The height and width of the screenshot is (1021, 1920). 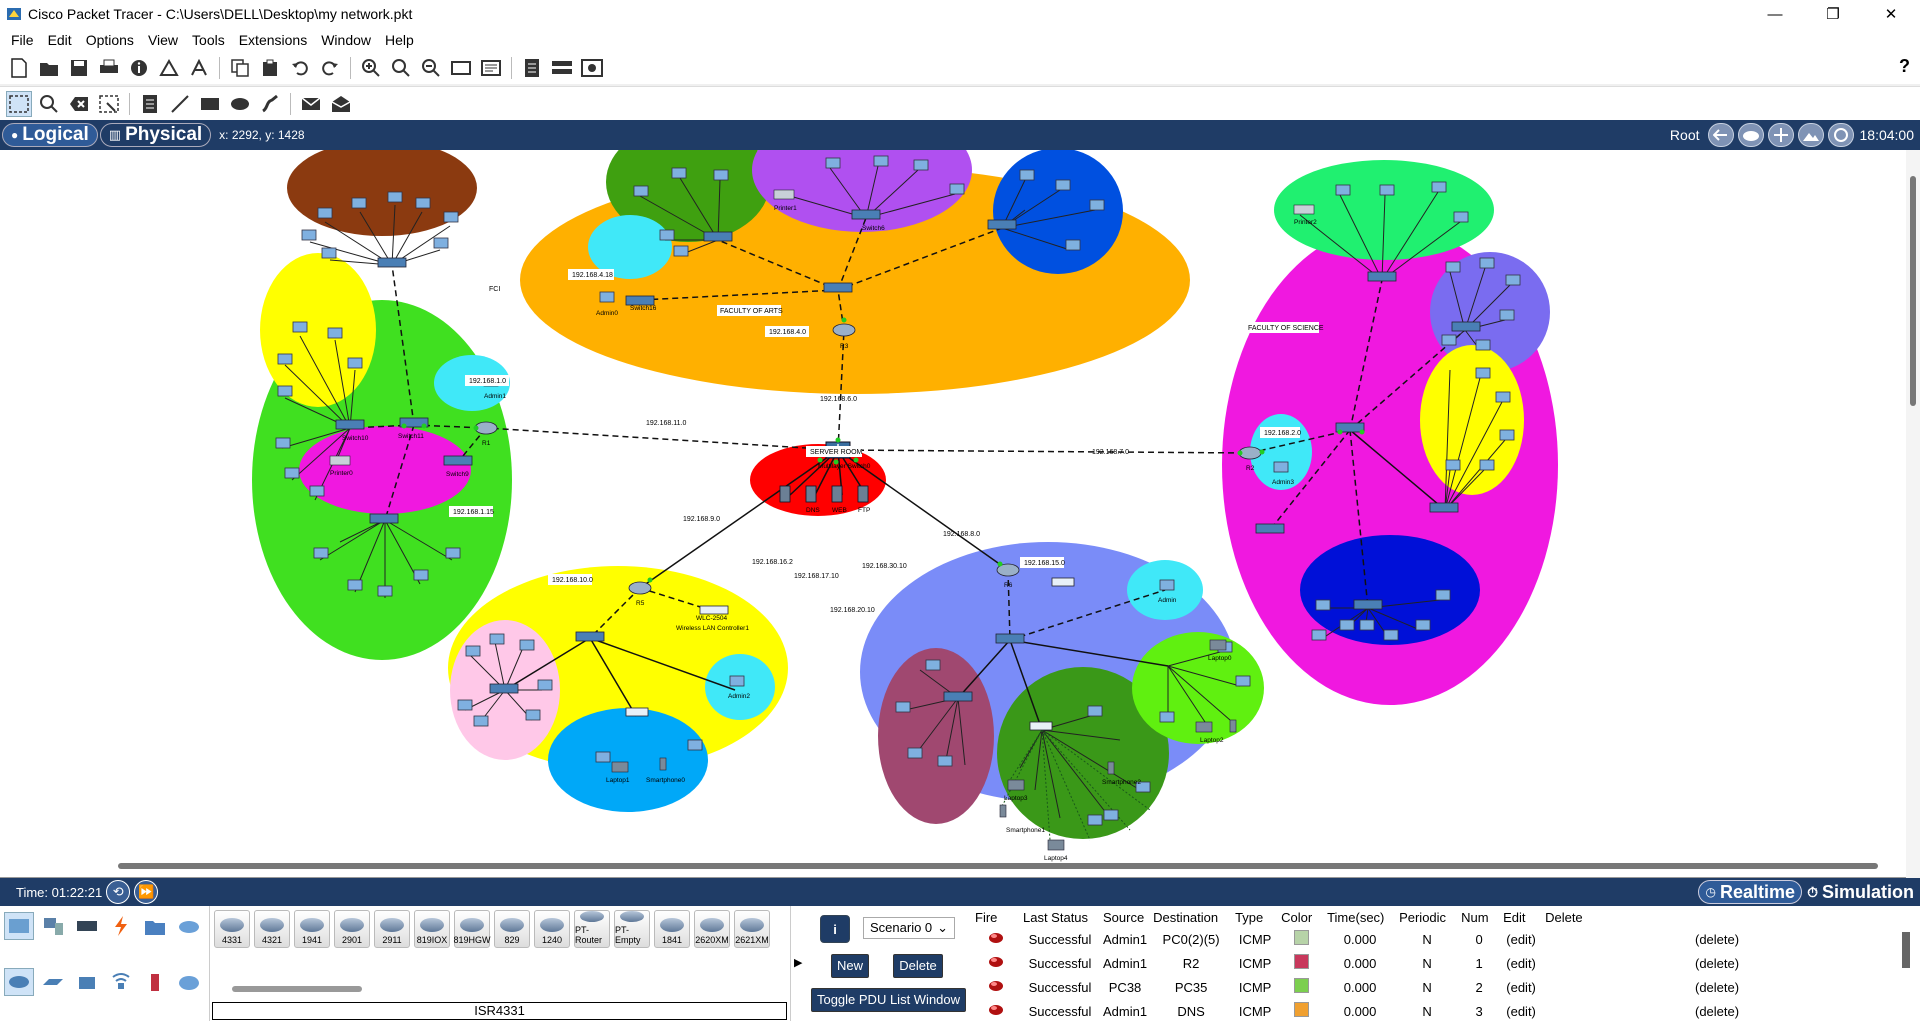 What do you see at coordinates (19, 982) in the screenshot?
I see `routers-icon` at bounding box center [19, 982].